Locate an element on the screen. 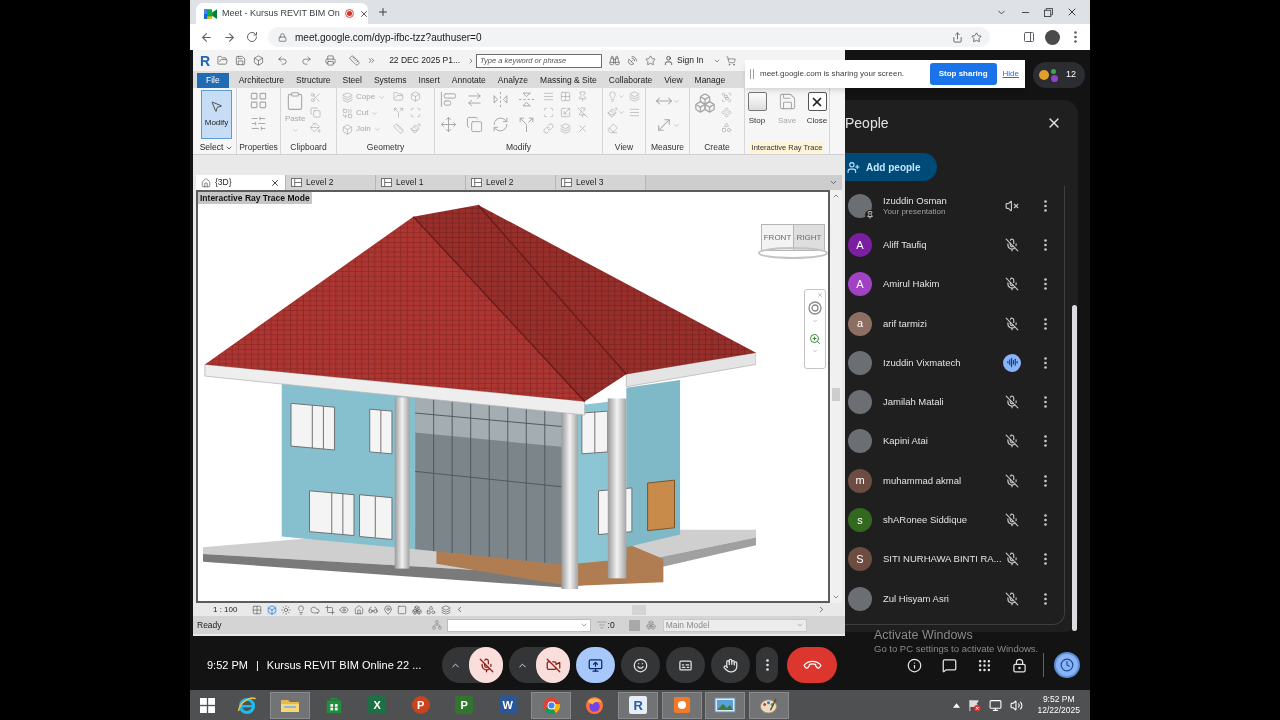  binoculars-icon is located at coordinates (614, 60).